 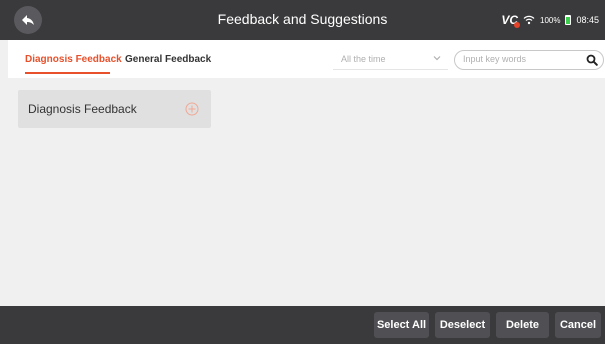 What do you see at coordinates (401, 325) in the screenshot?
I see `select-all-button: Select All` at bounding box center [401, 325].